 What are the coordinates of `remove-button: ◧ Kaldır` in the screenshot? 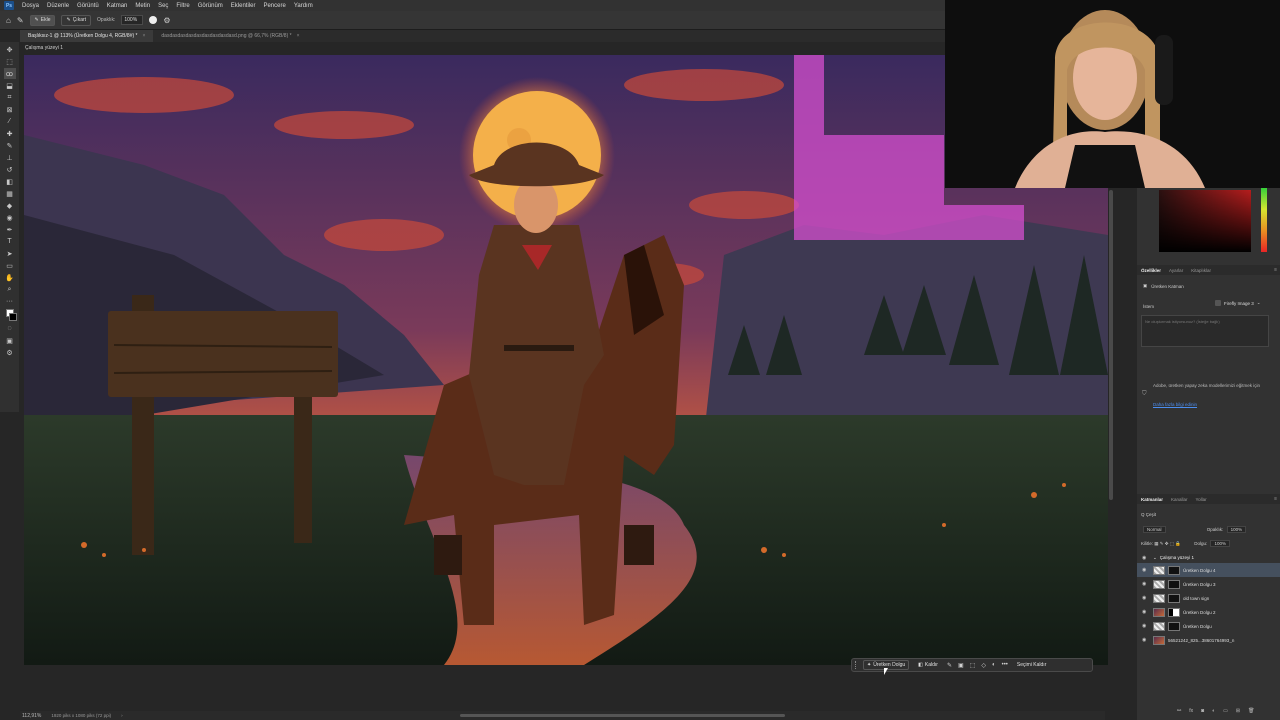 It's located at (928, 665).